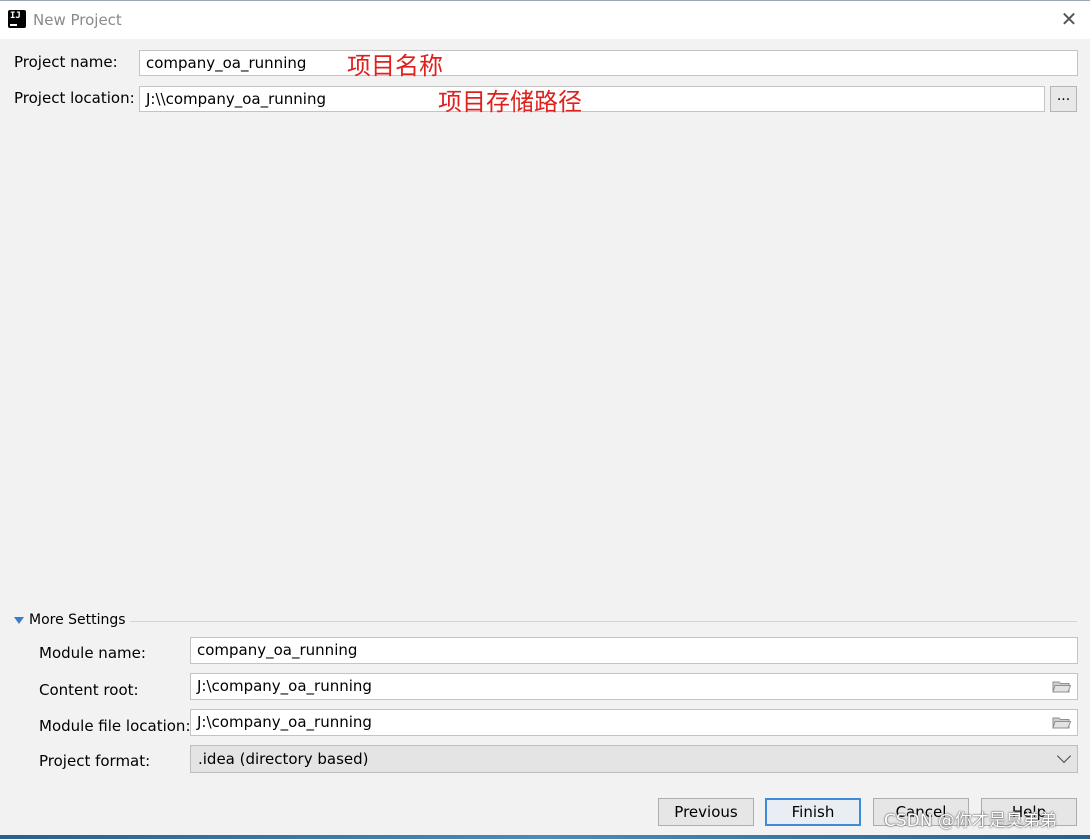  Describe the element at coordinates (545, 19) in the screenshot. I see `title-bar: IJ New Project ✕` at that location.